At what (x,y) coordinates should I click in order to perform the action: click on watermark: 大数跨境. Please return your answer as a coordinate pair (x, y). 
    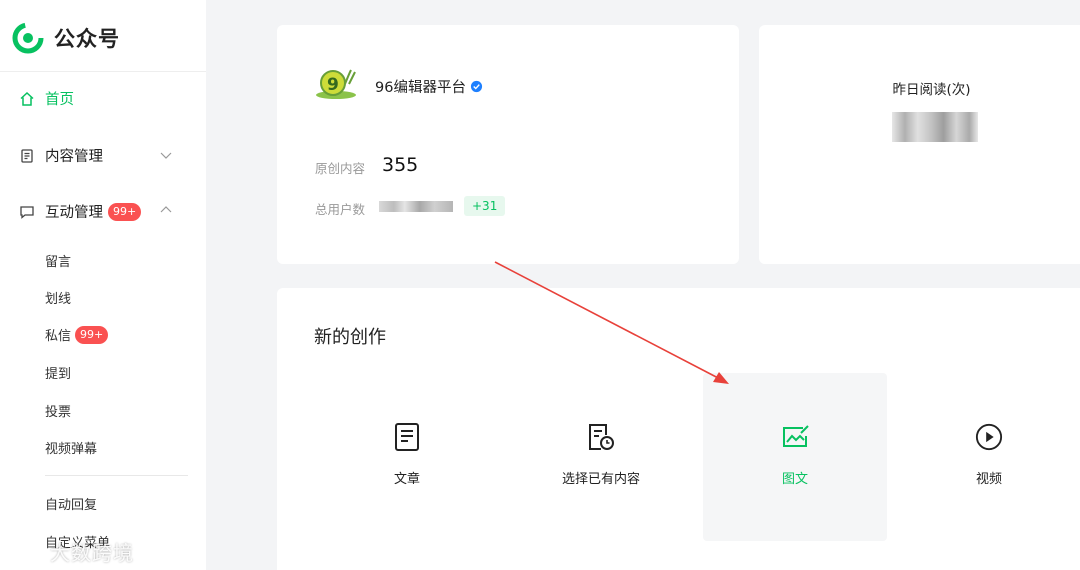
    Looking at the image, I should click on (72, 551).